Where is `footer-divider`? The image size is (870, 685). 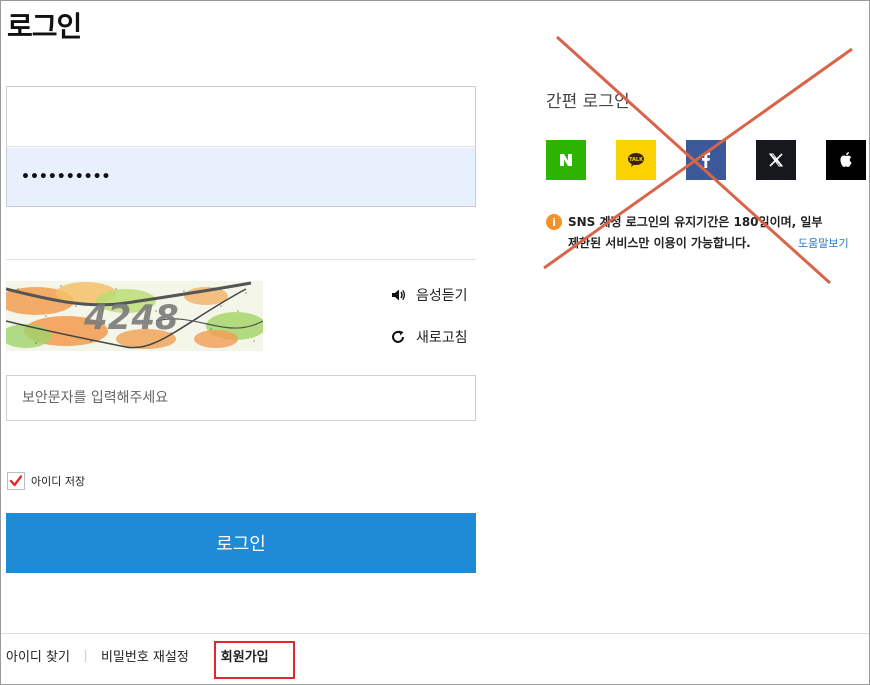 footer-divider is located at coordinates (435, 633).